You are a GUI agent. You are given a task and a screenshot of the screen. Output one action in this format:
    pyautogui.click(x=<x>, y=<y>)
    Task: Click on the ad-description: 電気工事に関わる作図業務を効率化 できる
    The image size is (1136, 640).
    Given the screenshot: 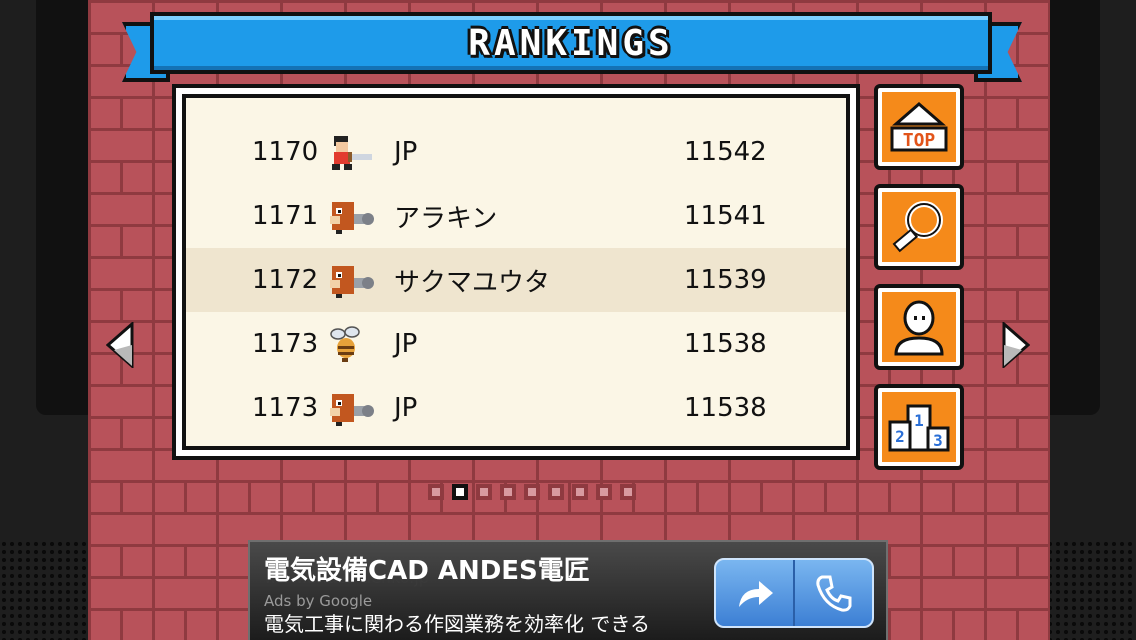 What is the action you would take?
    pyautogui.click(x=457, y=624)
    